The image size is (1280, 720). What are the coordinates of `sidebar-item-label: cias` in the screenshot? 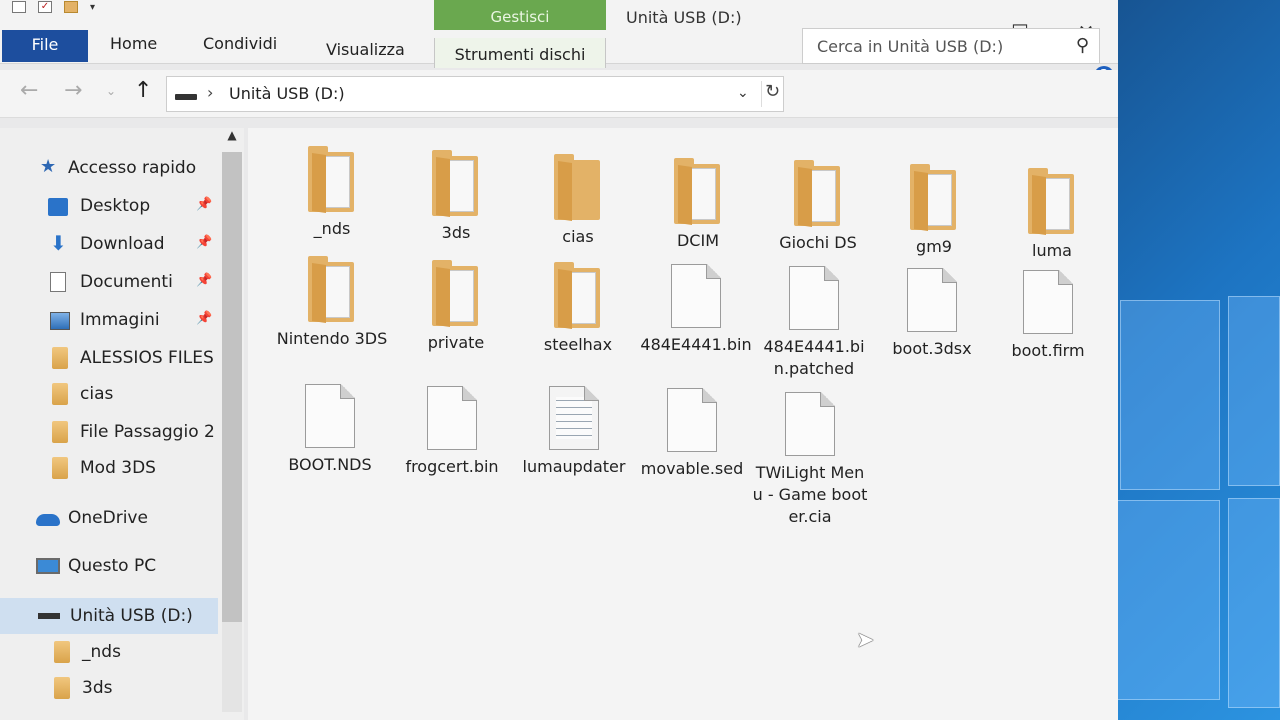 It's located at (97, 394).